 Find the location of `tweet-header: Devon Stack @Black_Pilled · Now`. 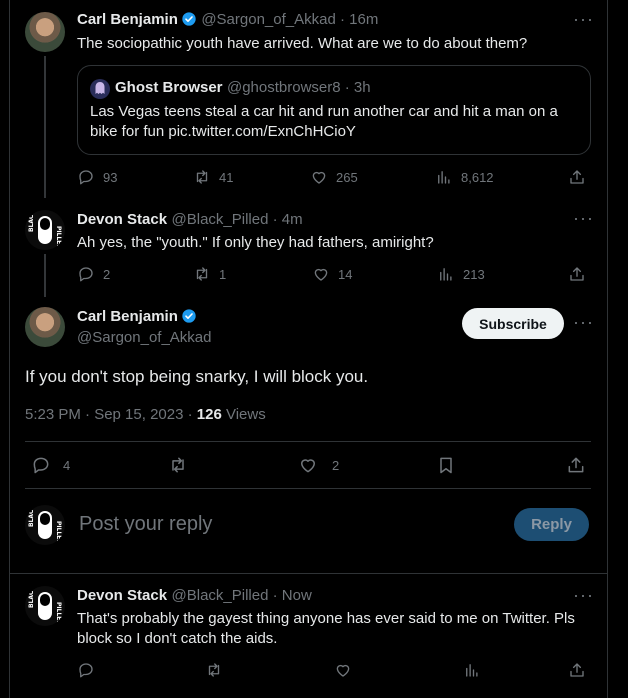

tweet-header: Devon Stack @Black_Pilled · Now is located at coordinates (194, 596).